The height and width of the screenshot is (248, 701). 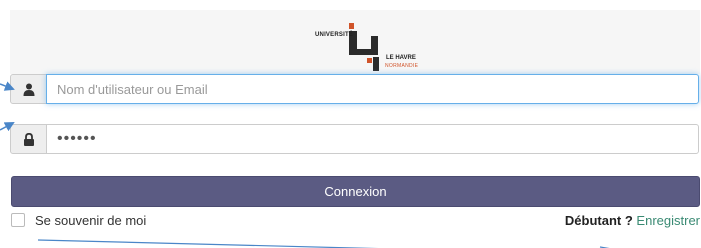 What do you see at coordinates (334, 35) in the screenshot?
I see `logo-text-universite: UNIVERSITÉ` at bounding box center [334, 35].